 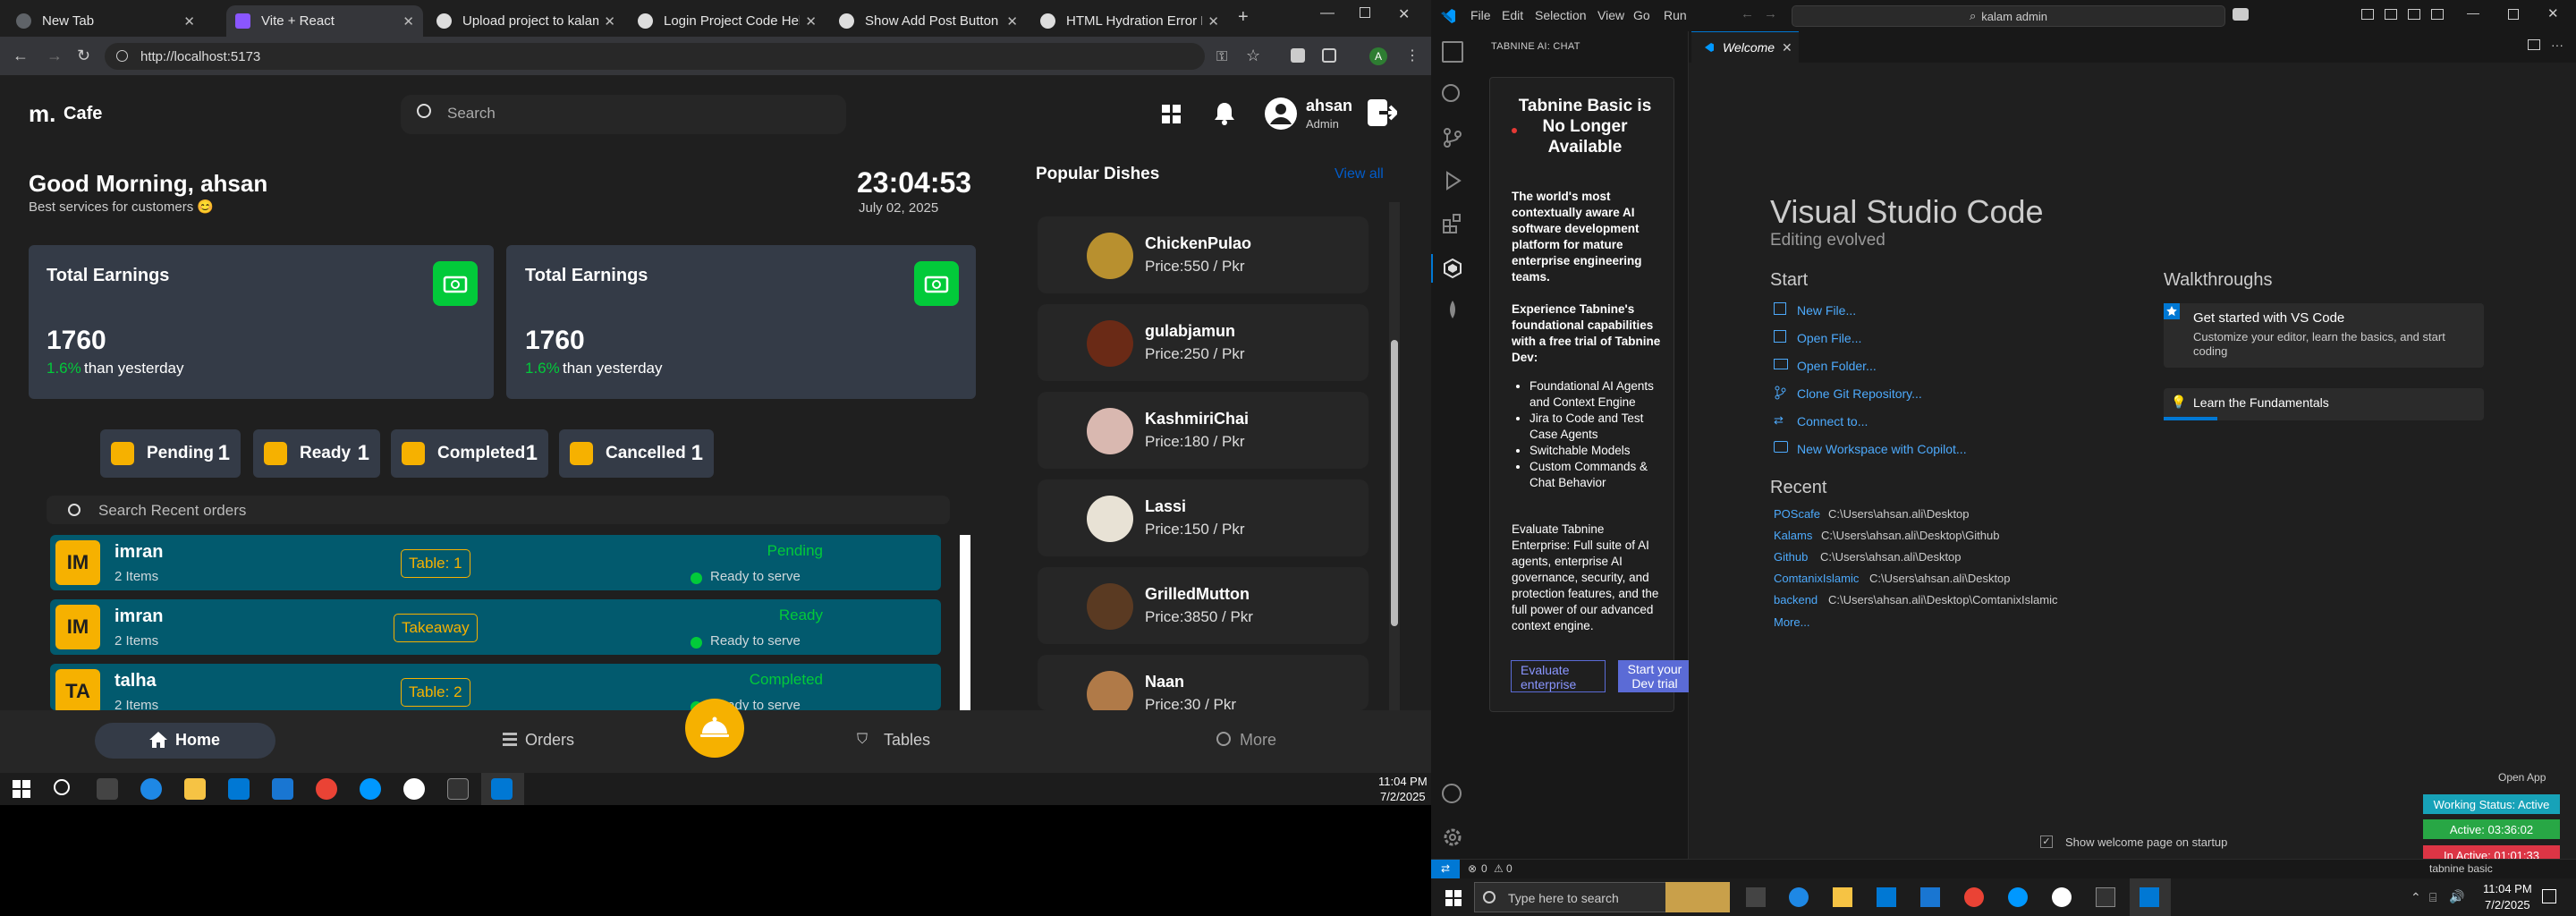 I want to click on cancelled-filter: Cancelled 1, so click(x=636, y=453).